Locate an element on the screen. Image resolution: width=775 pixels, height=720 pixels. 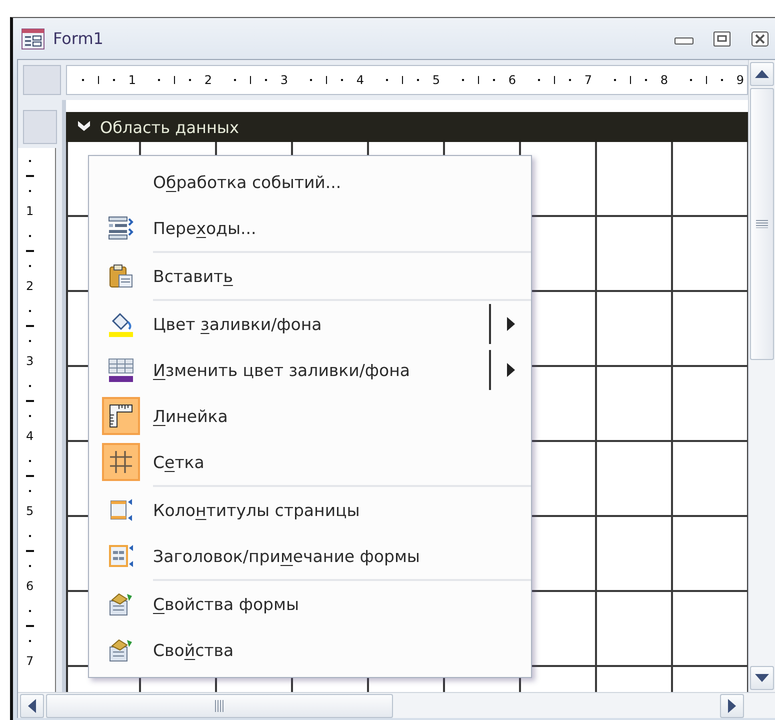
left-arrow-icon is located at coordinates (32, 705).